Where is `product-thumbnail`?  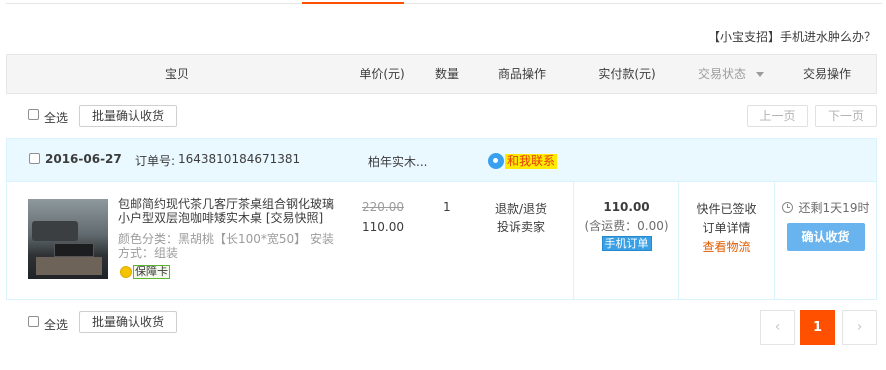
product-thumbnail is located at coordinates (68, 239).